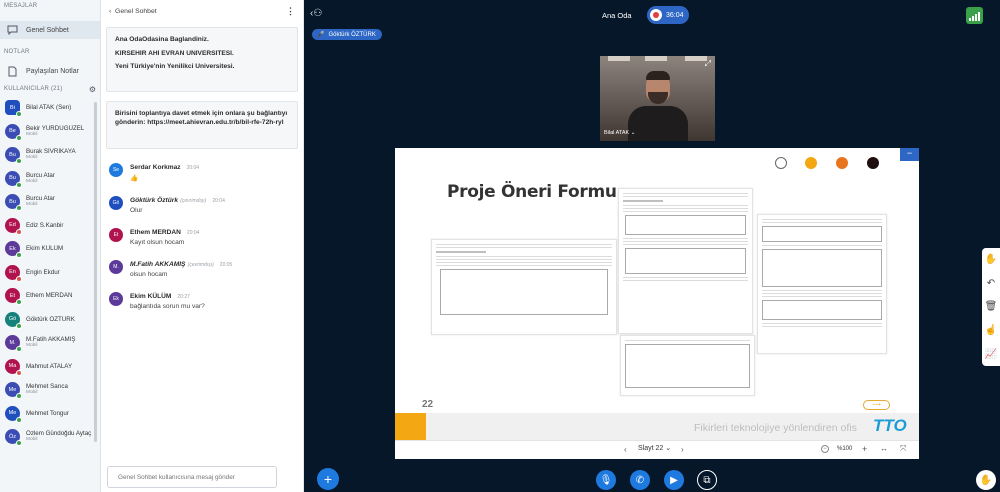 The height and width of the screenshot is (492, 1000). What do you see at coordinates (606, 480) in the screenshot?
I see `microphone-button: 🎙` at bounding box center [606, 480].